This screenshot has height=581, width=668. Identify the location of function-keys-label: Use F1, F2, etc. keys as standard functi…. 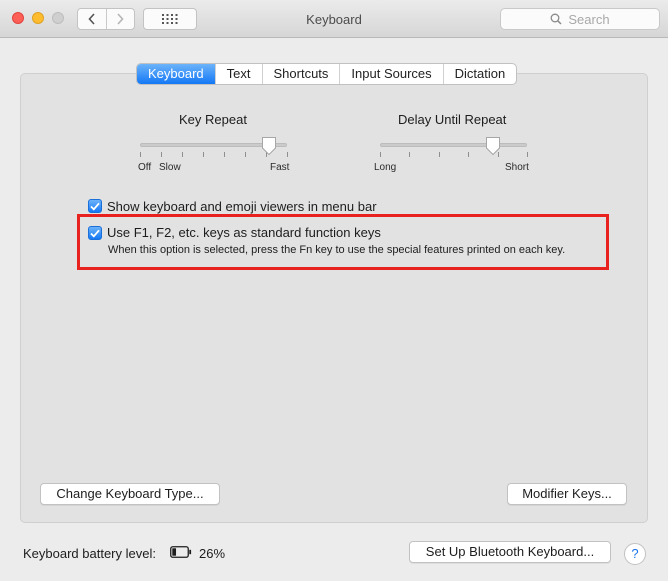
(244, 232).